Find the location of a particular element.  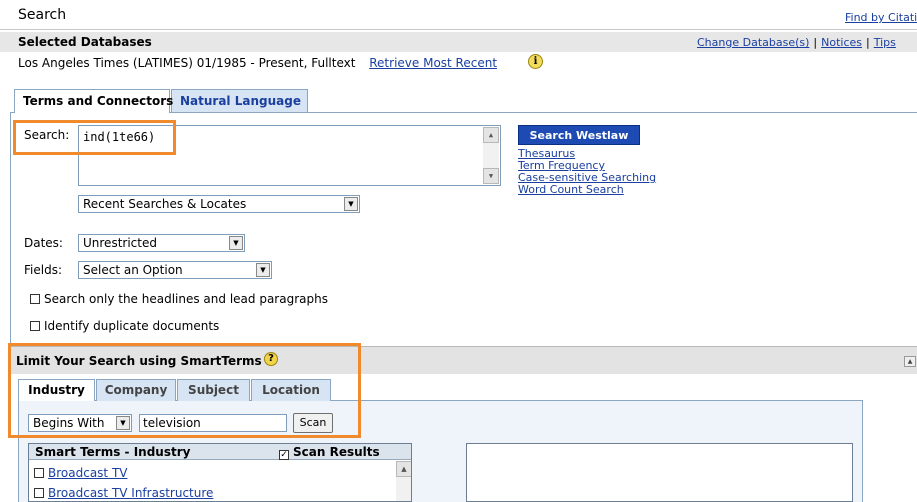

list-item: Broadcast TV is located at coordinates (80, 473).